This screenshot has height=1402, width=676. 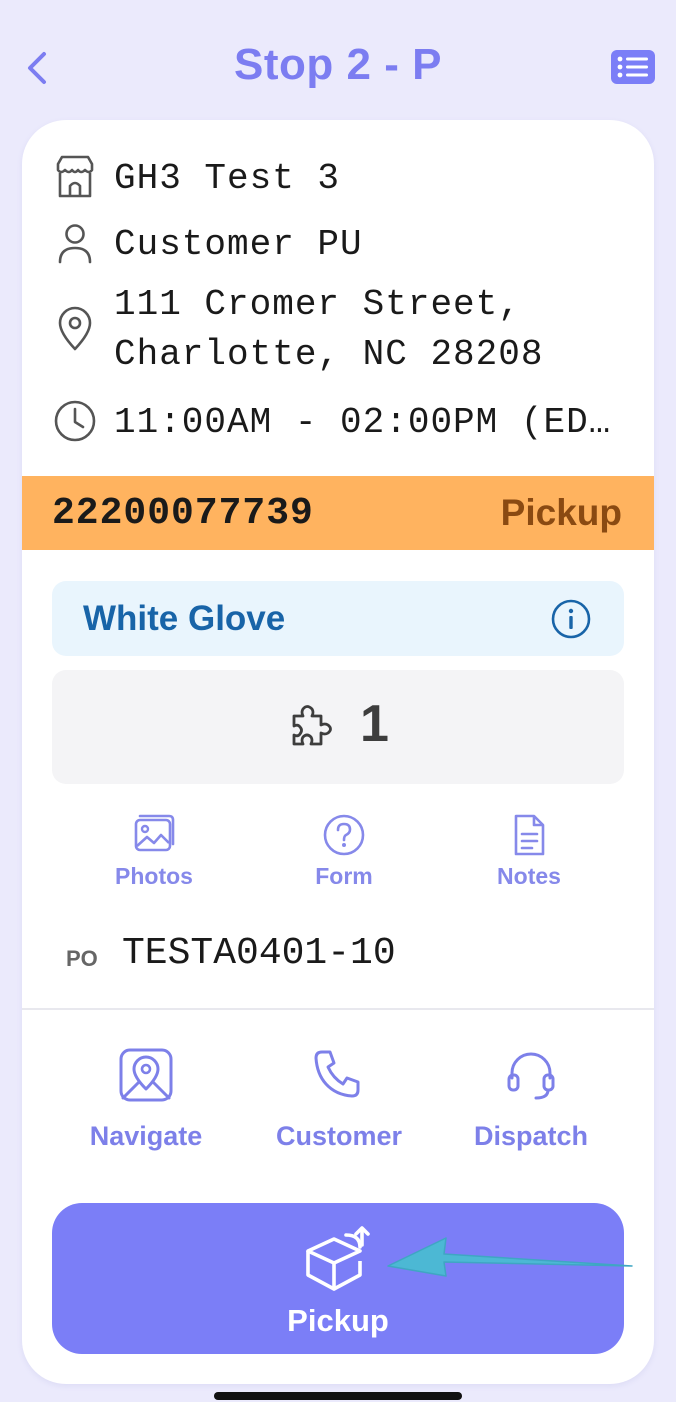 I want to click on question-circle-icon, so click(x=344, y=835).